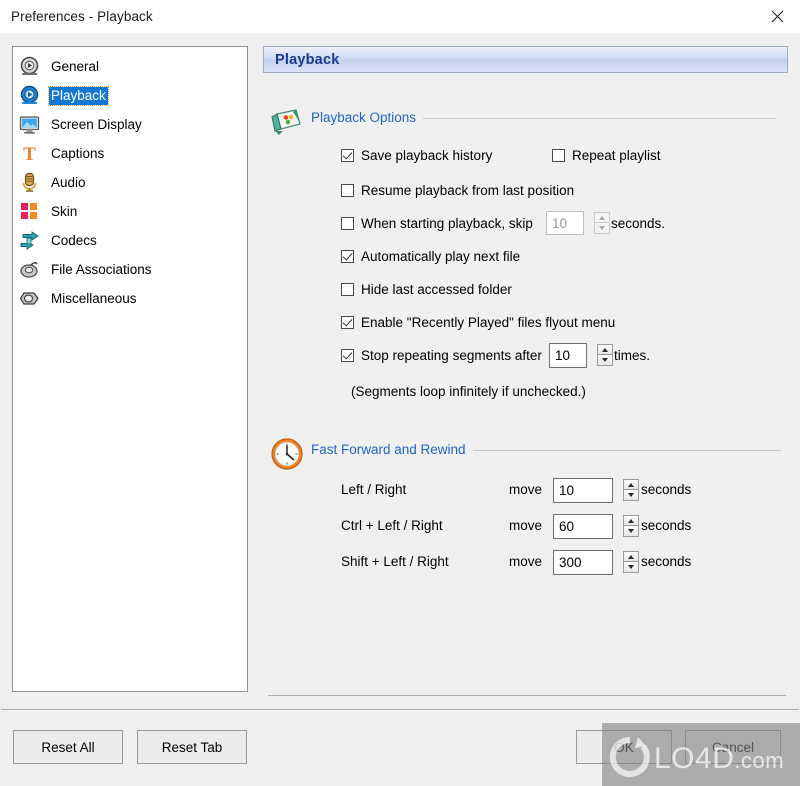  What do you see at coordinates (457, 190) in the screenshot?
I see `checkbox-resume-playback: Resume playback from last position` at bounding box center [457, 190].